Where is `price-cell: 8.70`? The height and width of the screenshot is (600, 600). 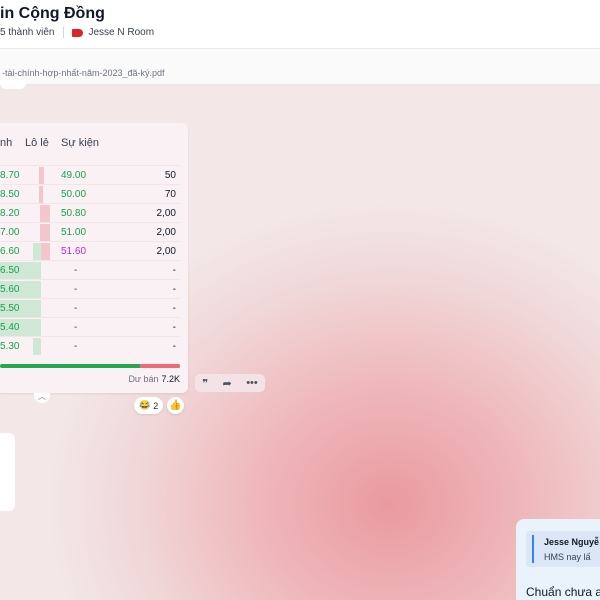
price-cell: 8.70 is located at coordinates (10, 175).